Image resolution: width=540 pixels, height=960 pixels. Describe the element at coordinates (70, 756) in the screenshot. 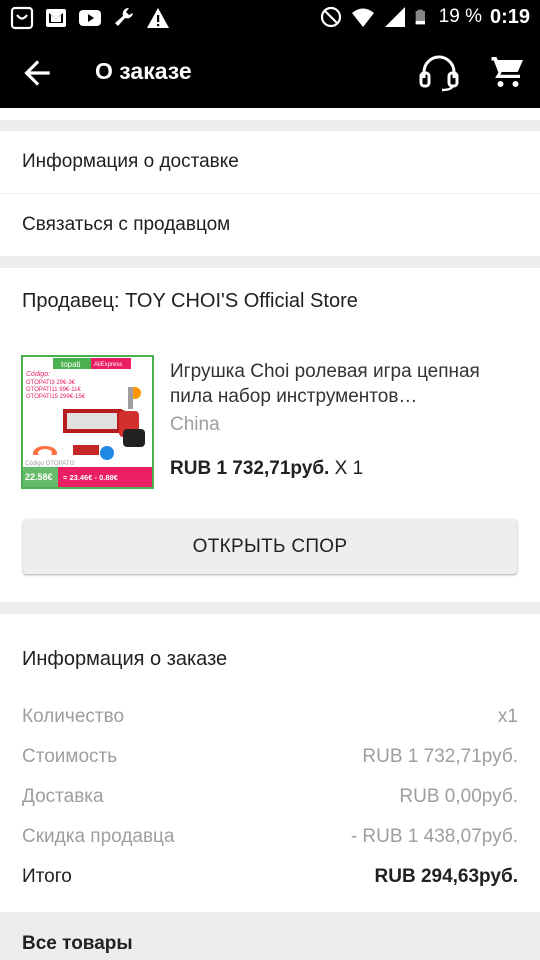

I see `order-info-label: Стоимость` at that location.